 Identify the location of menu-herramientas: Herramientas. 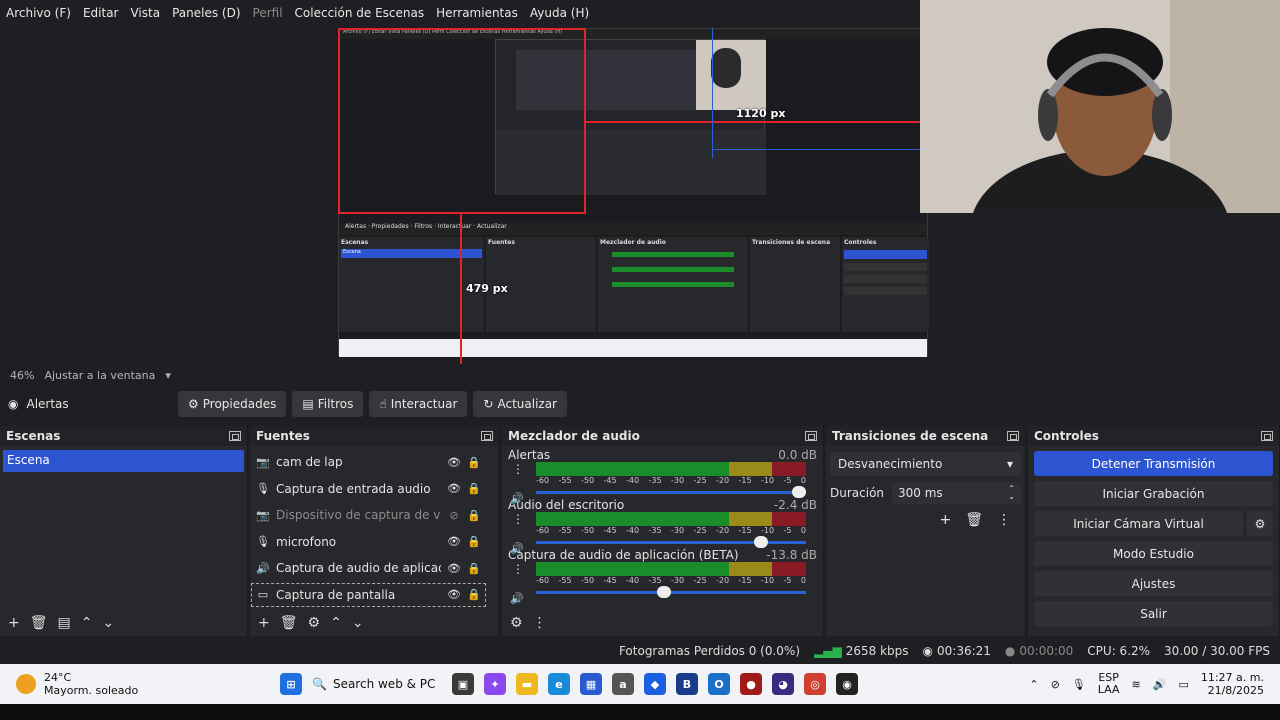
(477, 13).